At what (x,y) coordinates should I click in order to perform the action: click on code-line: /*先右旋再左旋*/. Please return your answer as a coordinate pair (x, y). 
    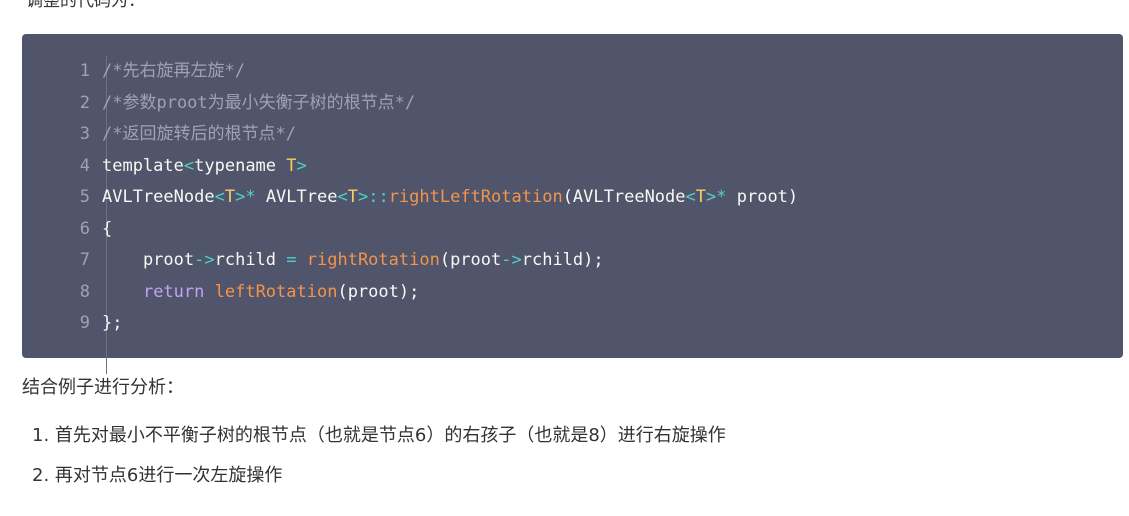
    Looking at the image, I should click on (450, 72).